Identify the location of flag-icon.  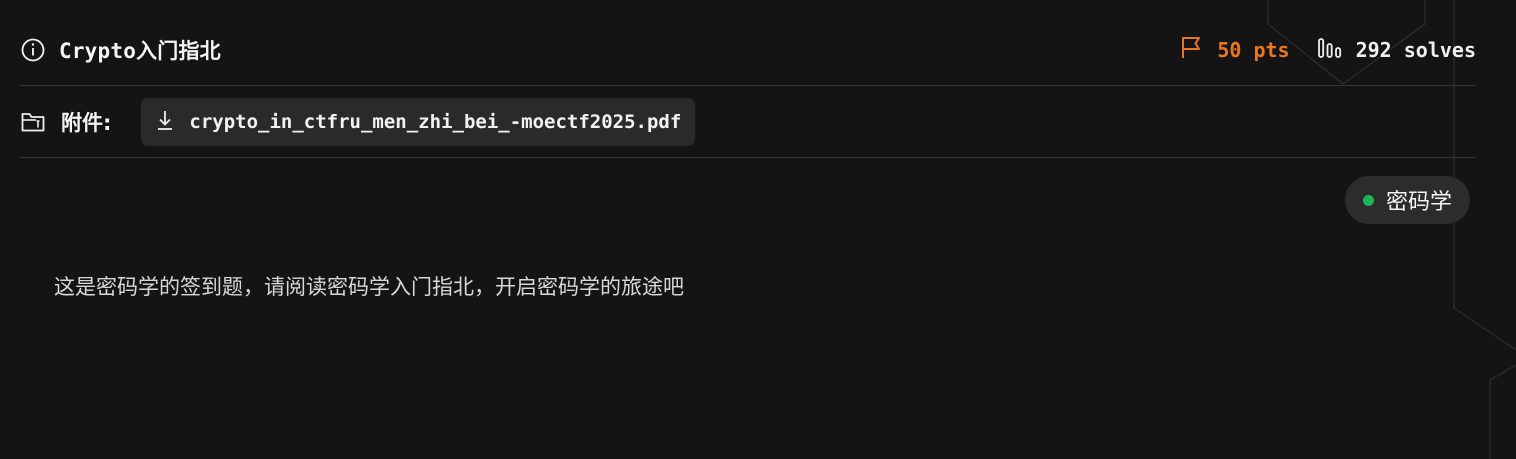
(1192, 50).